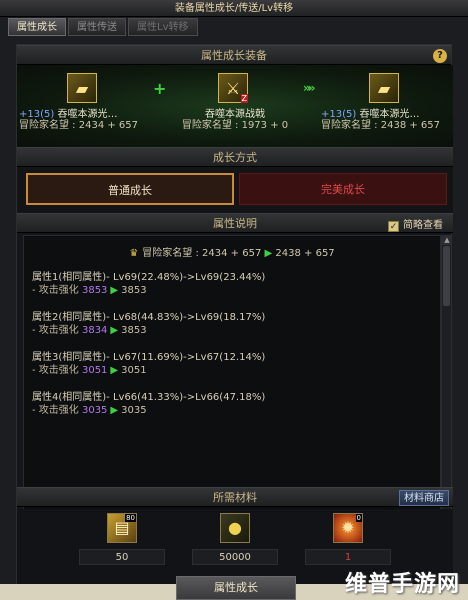 The width and height of the screenshot is (468, 600). I want to click on weapon-icon: ⚔, so click(233, 88).